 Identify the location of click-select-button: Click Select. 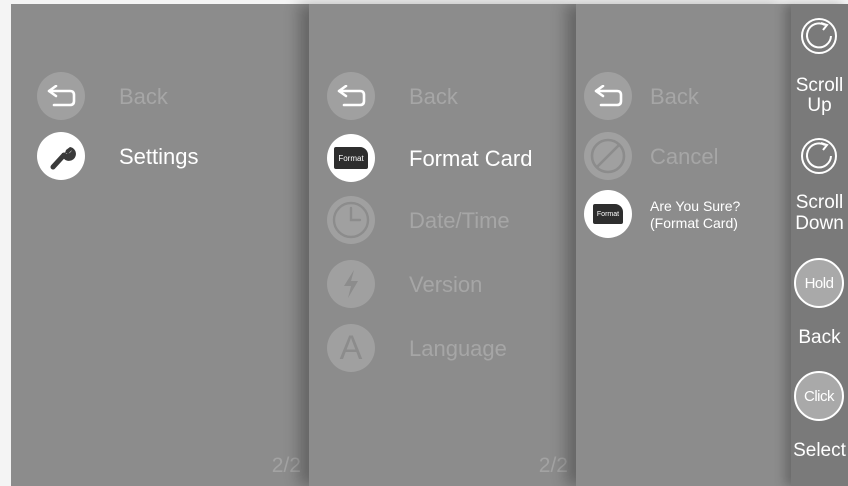
(819, 421).